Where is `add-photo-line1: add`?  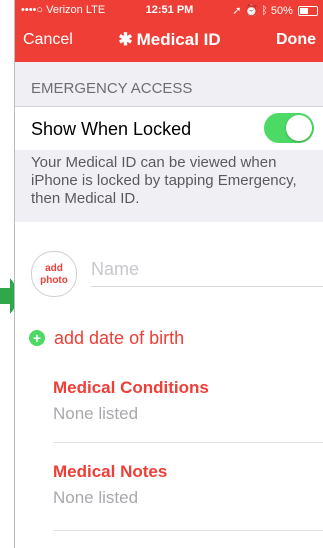 add-photo-line1: add is located at coordinates (54, 268).